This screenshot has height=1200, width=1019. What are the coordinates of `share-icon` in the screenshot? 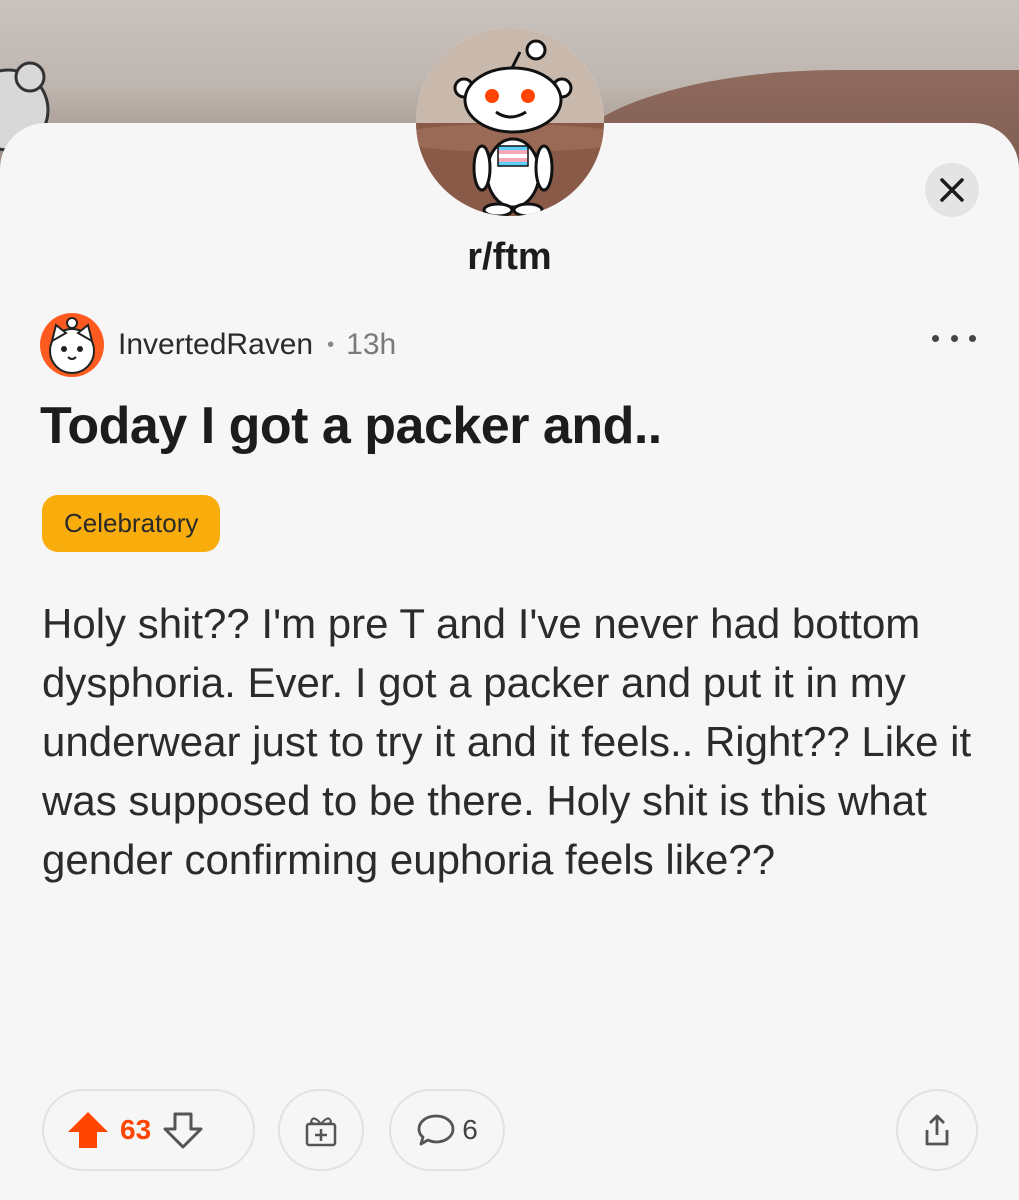 It's located at (937, 1130).